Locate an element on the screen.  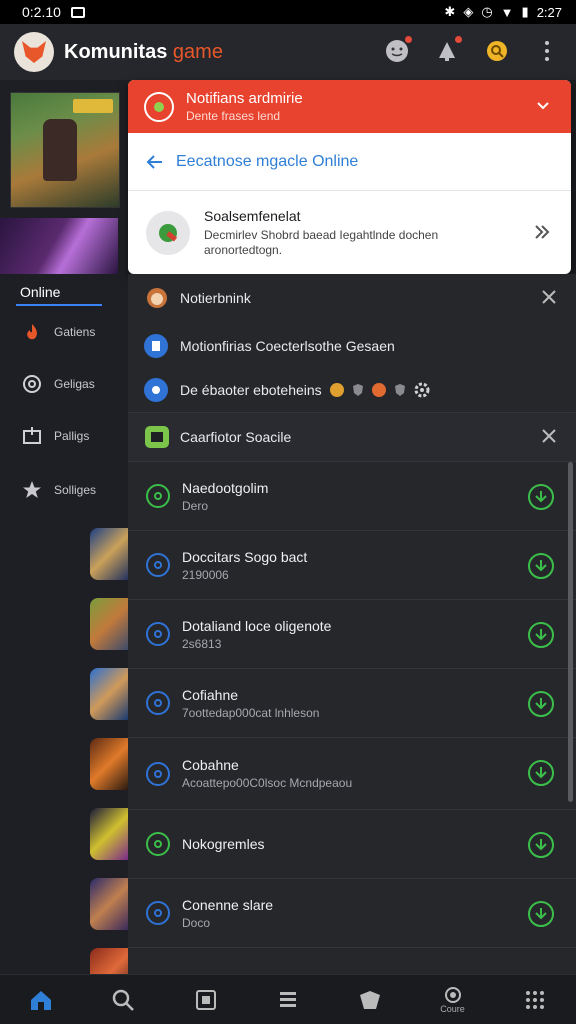
messages-button is located at coordinates (397, 51).